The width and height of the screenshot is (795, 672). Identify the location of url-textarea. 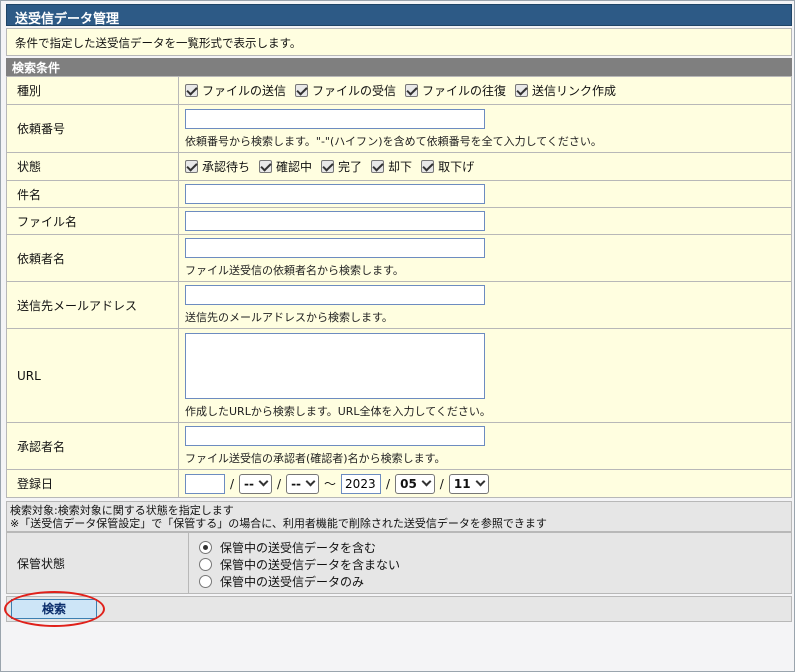
(335, 365).